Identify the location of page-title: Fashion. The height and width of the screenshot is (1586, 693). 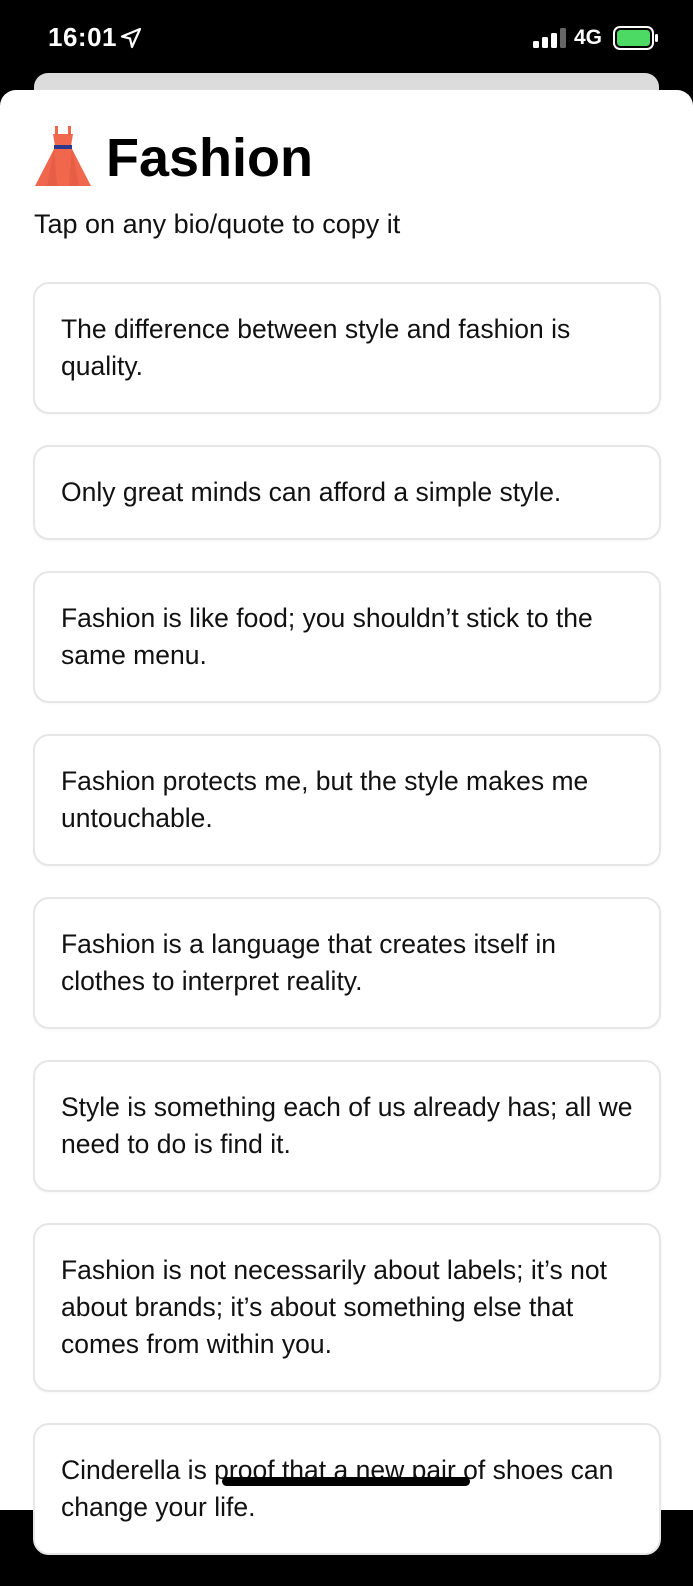
(210, 158).